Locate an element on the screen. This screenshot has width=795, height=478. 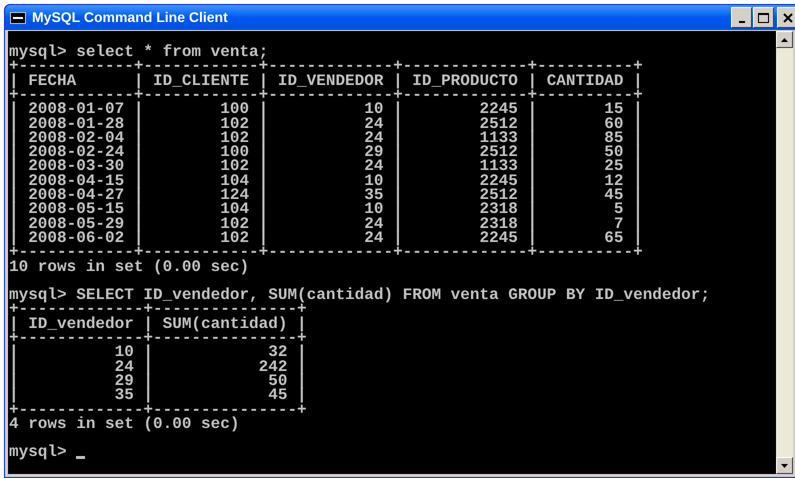
console-line: 10 rows in set (0.00 sec) is located at coordinates (129, 267).